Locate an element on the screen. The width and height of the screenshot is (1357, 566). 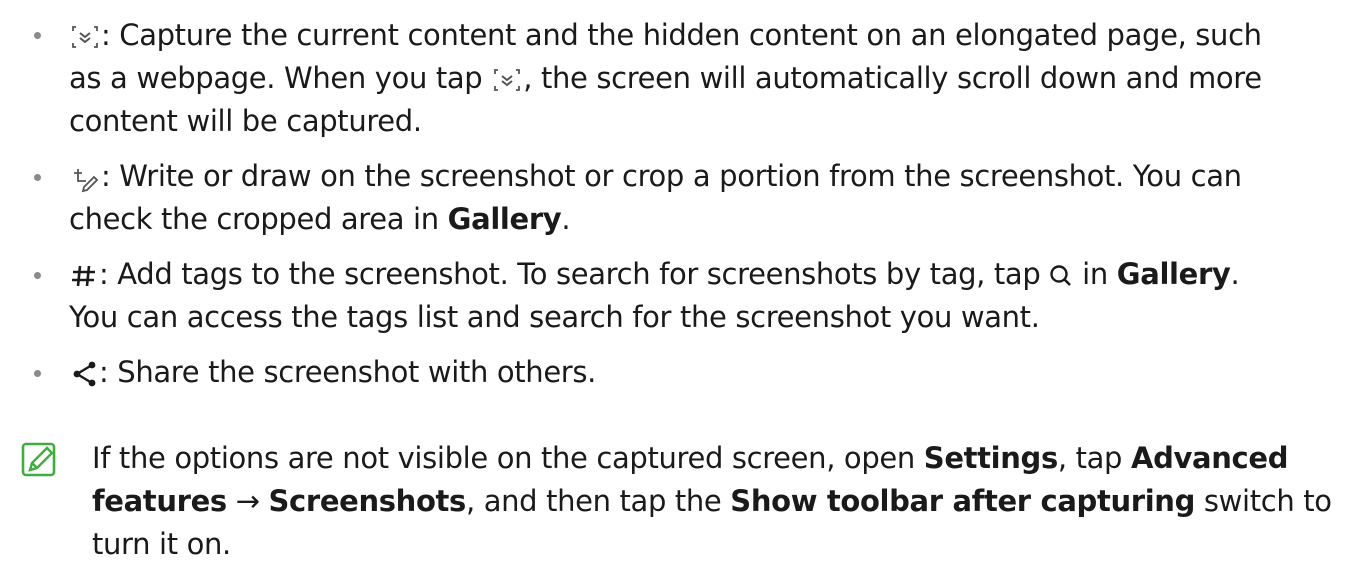
text-segment: check the cropped area in is located at coordinates (258, 219).